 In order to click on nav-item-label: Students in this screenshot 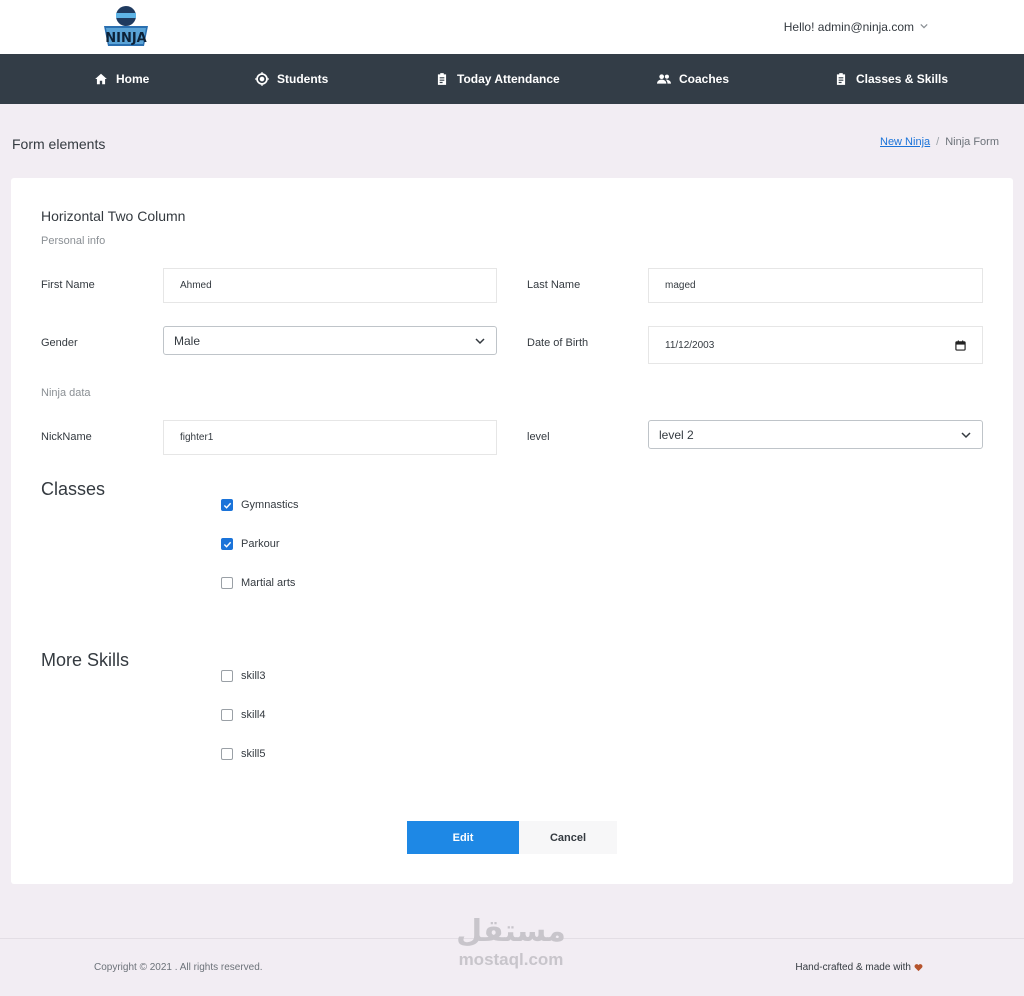, I will do `click(303, 79)`.